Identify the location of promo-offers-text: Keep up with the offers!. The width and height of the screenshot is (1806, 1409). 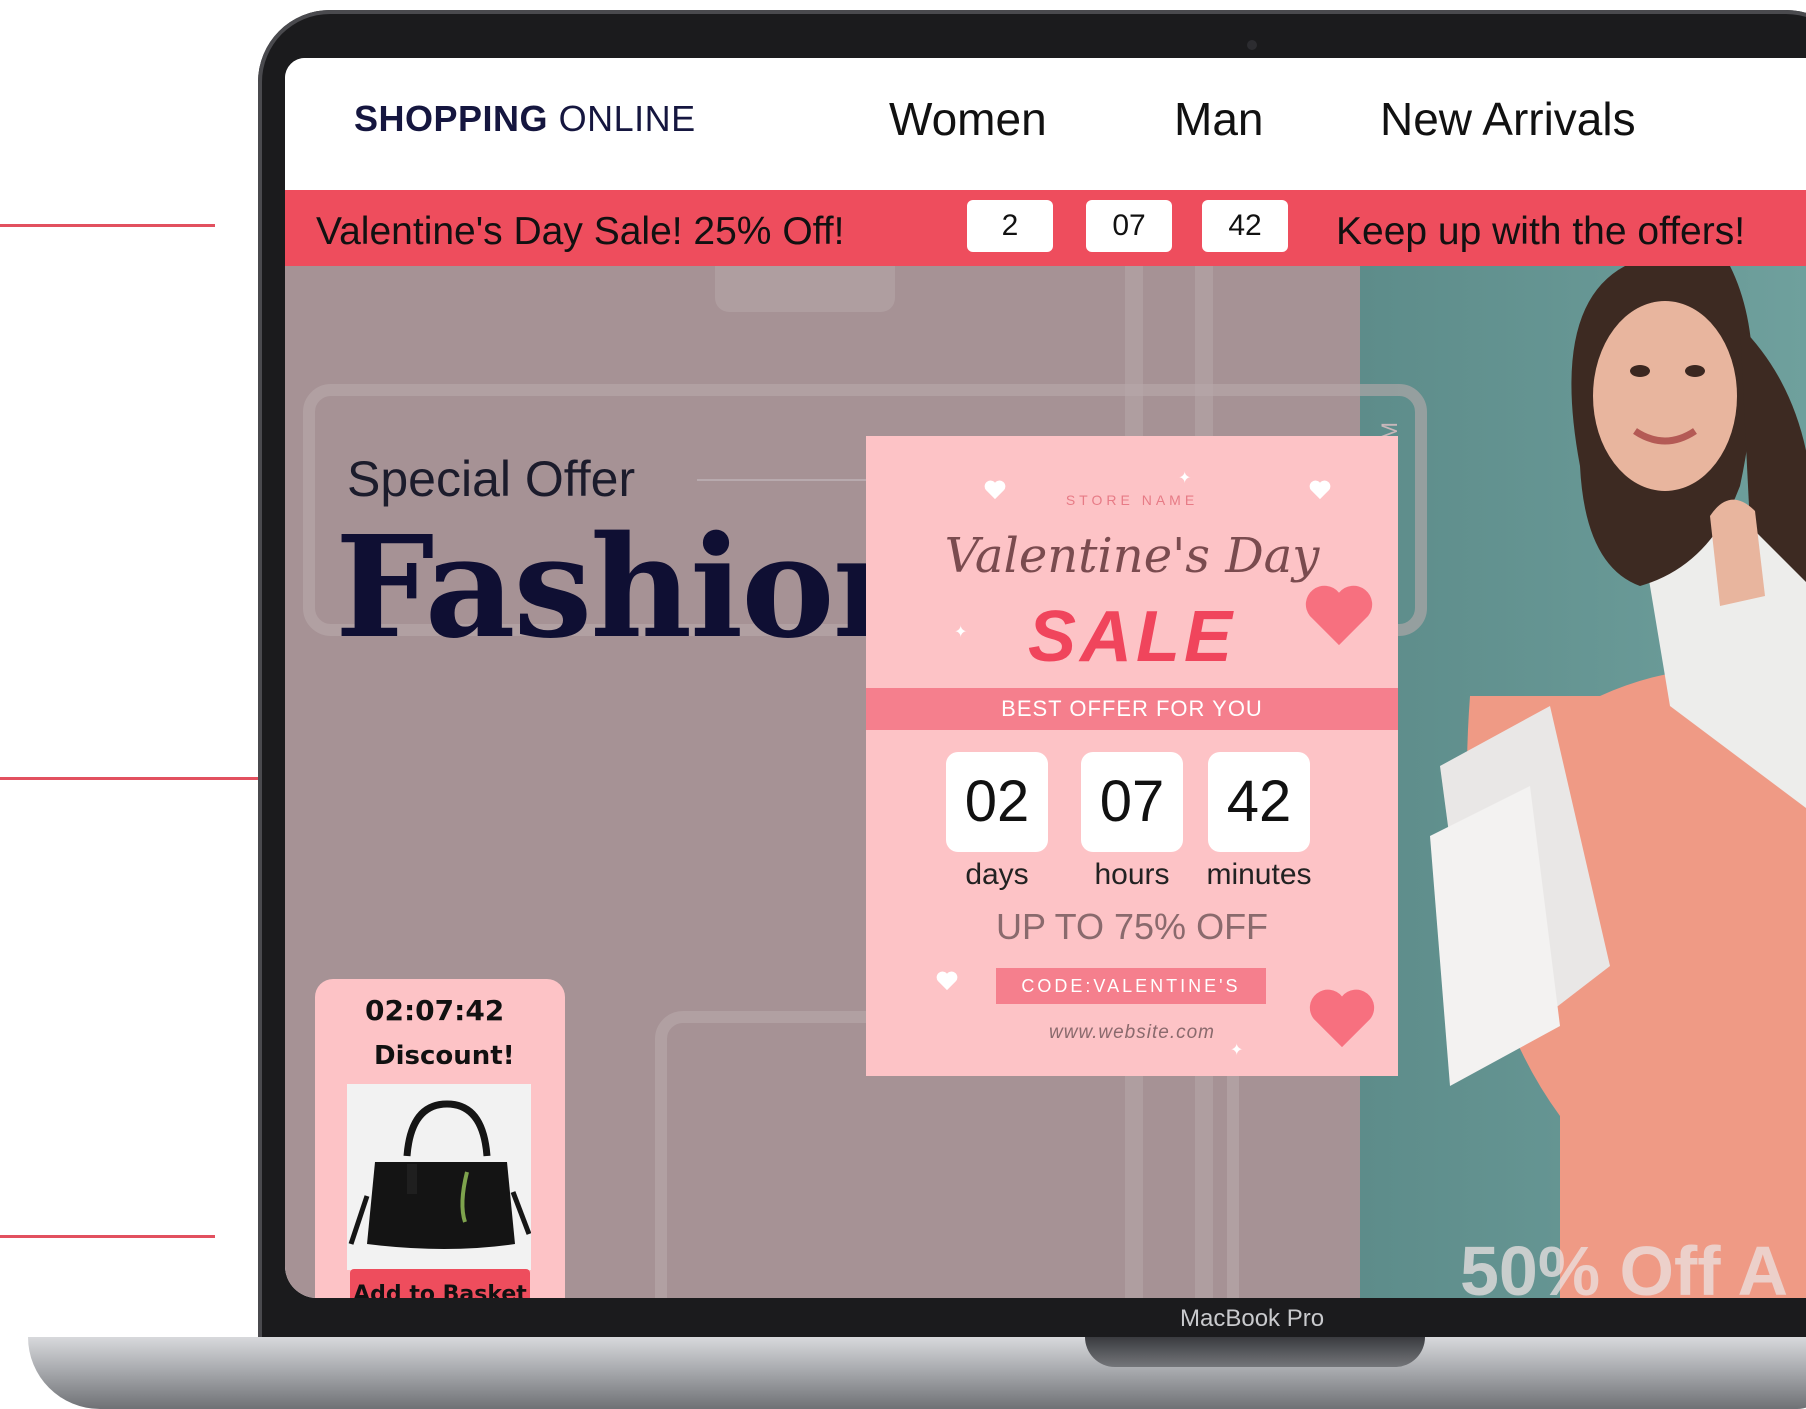
(1540, 232).